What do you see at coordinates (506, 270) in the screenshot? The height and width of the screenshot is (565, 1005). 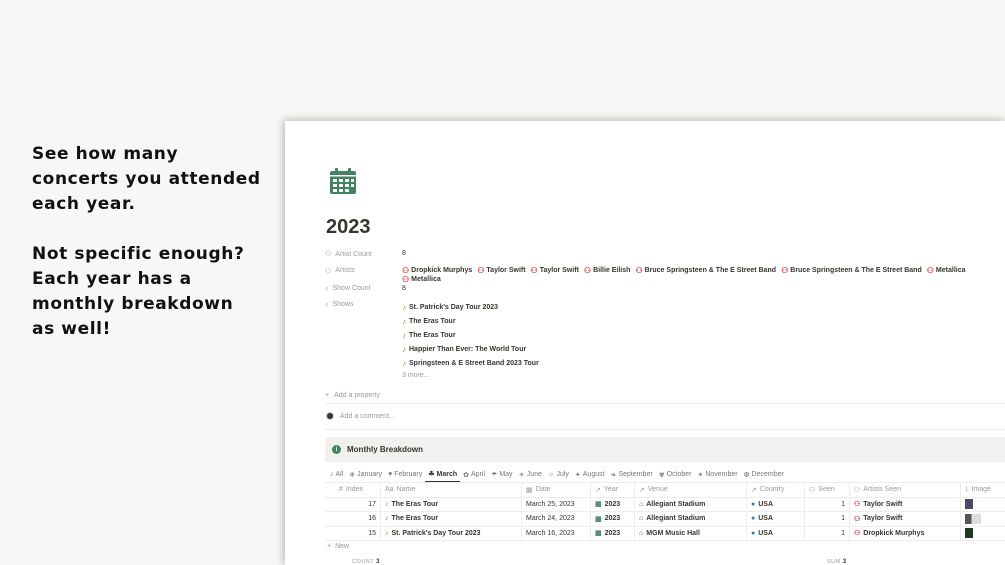 I see `artist-name: Taylor Swift` at bounding box center [506, 270].